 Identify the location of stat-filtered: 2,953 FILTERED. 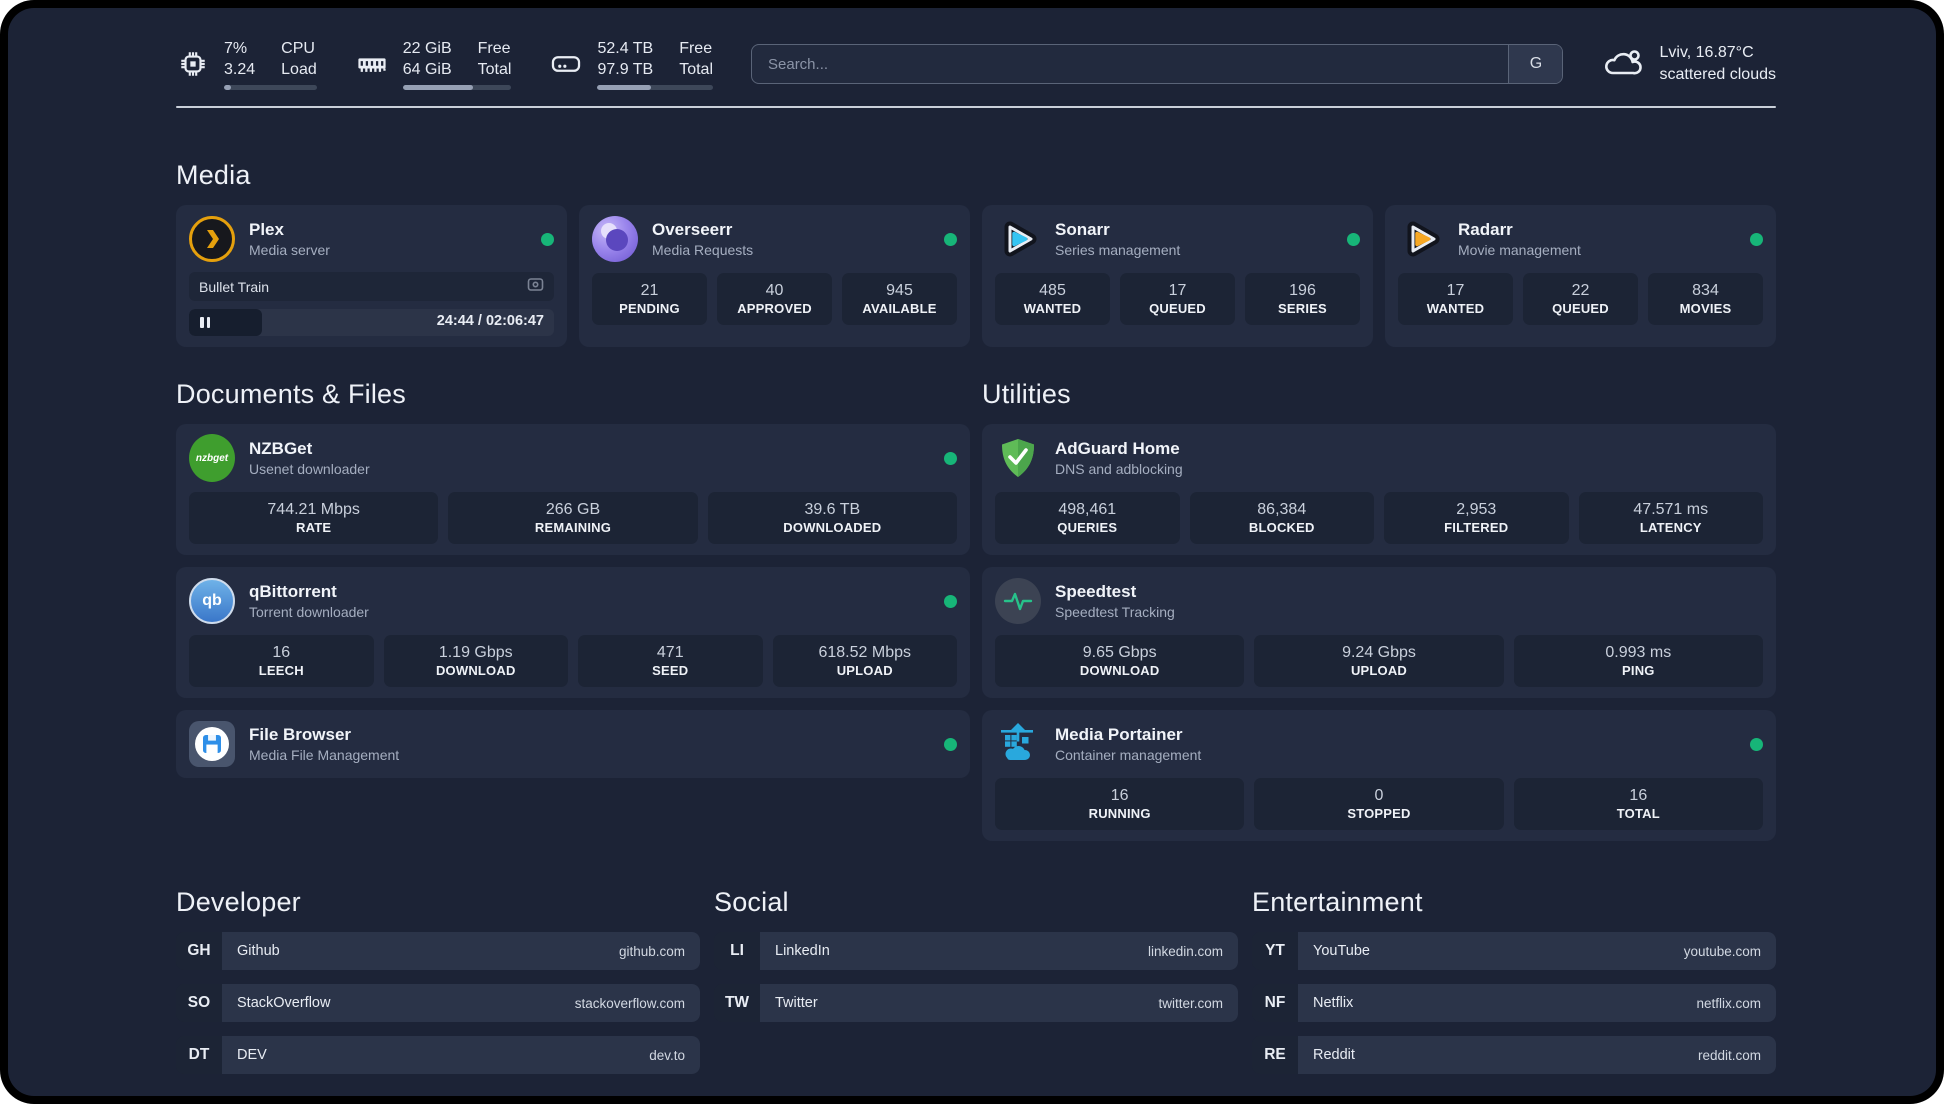
(1476, 518).